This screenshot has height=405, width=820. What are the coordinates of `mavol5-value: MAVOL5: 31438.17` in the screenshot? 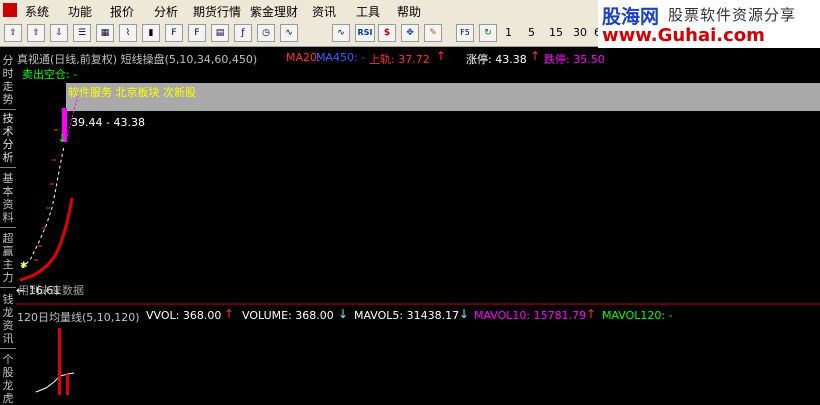 It's located at (407, 315).